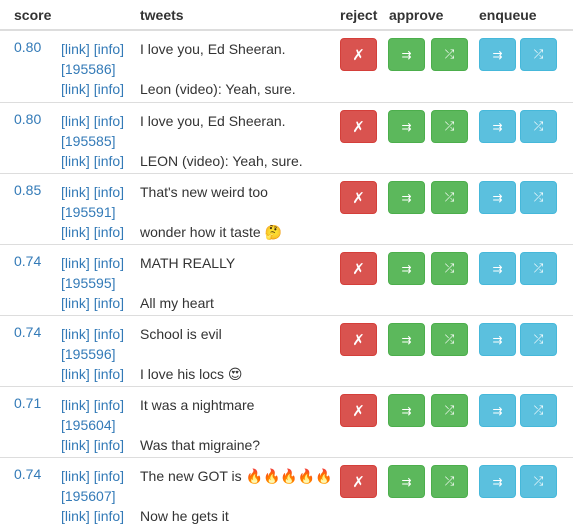 The width and height of the screenshot is (573, 528). What do you see at coordinates (221, 161) in the screenshot?
I see `reply-text: LEON (video): Yeah, sure.` at bounding box center [221, 161].